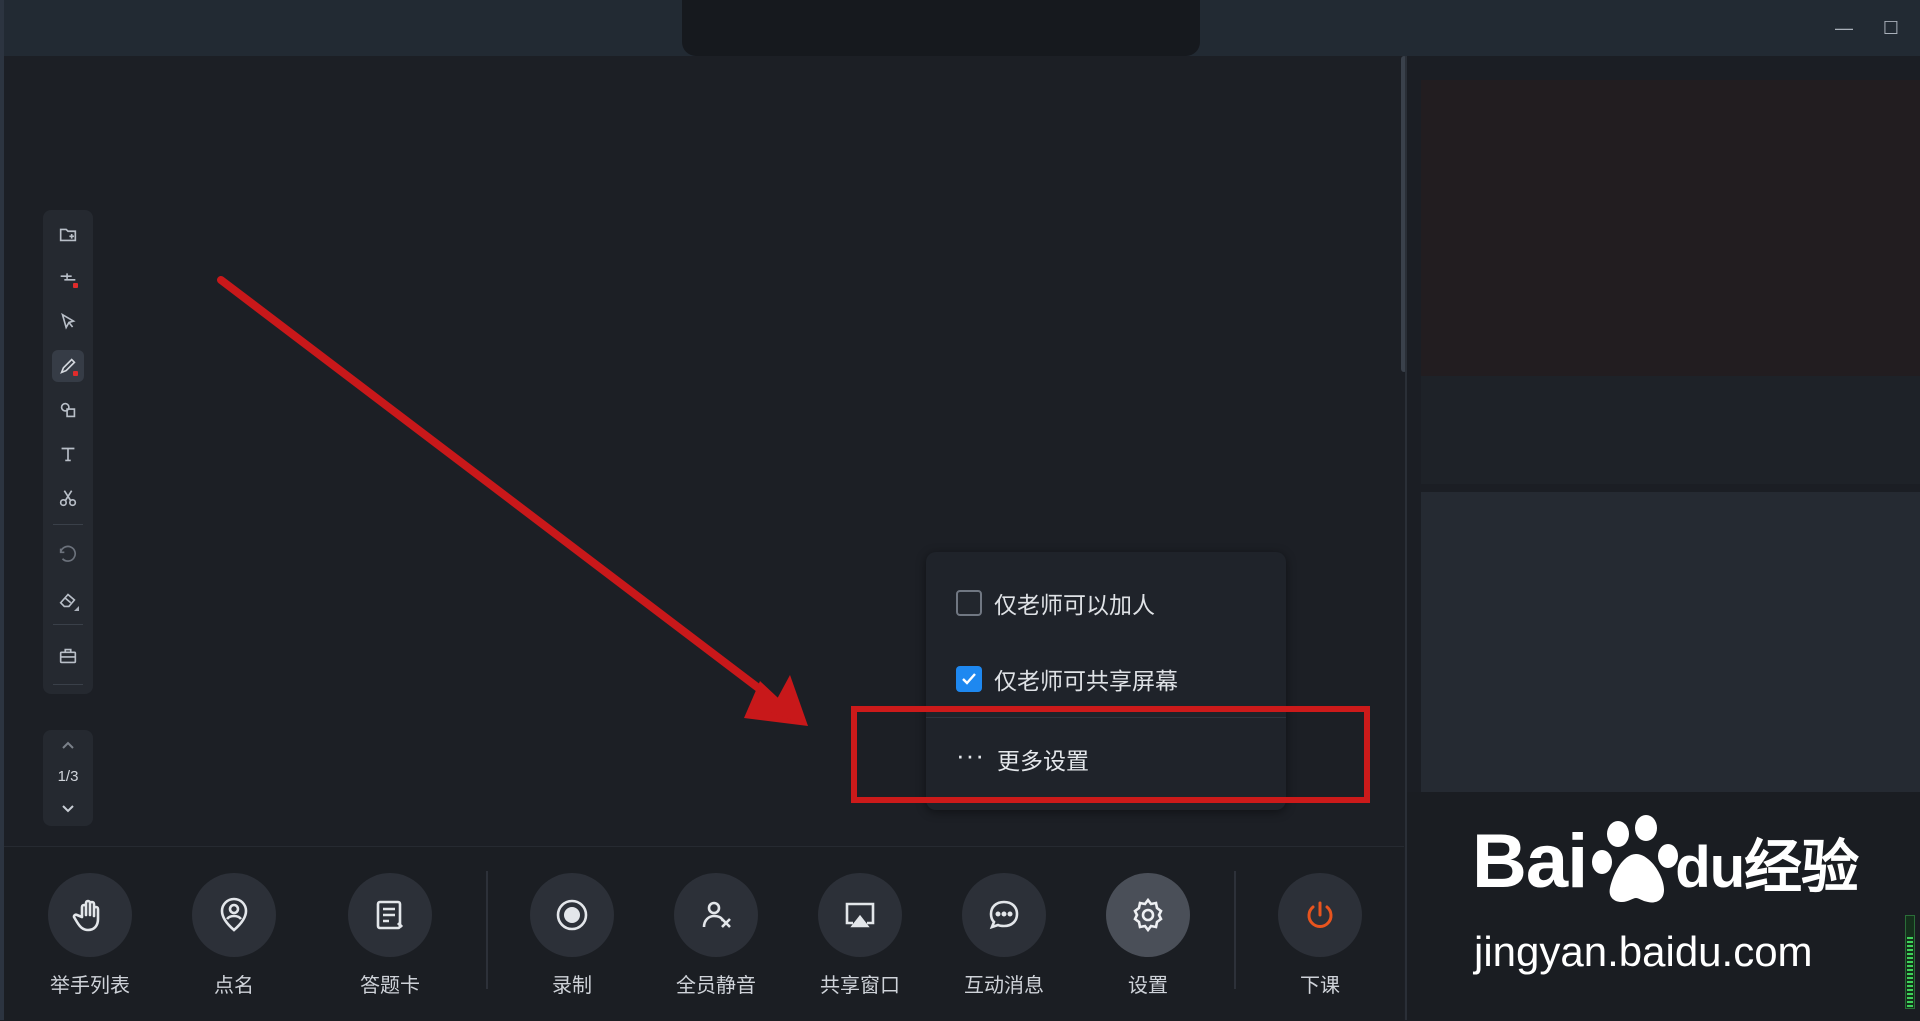 This screenshot has height=1021, width=1920. What do you see at coordinates (860, 915) in the screenshot?
I see `share-window-icon` at bounding box center [860, 915].